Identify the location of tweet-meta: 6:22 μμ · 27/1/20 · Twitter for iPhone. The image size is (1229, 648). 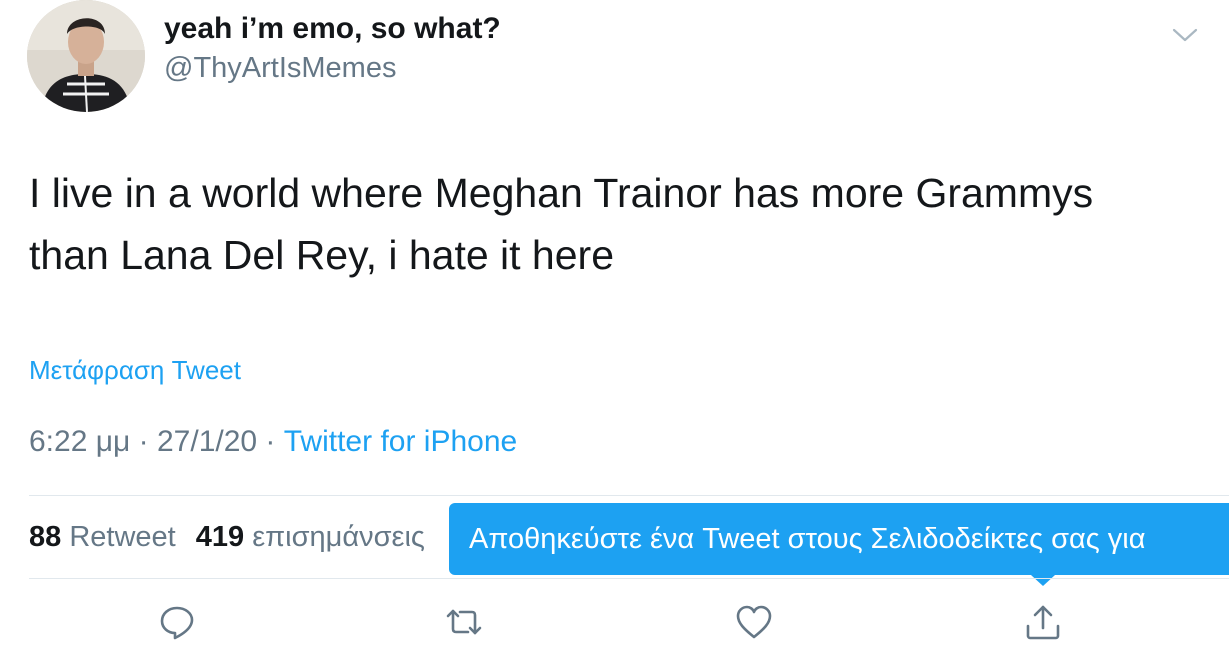
(273, 442).